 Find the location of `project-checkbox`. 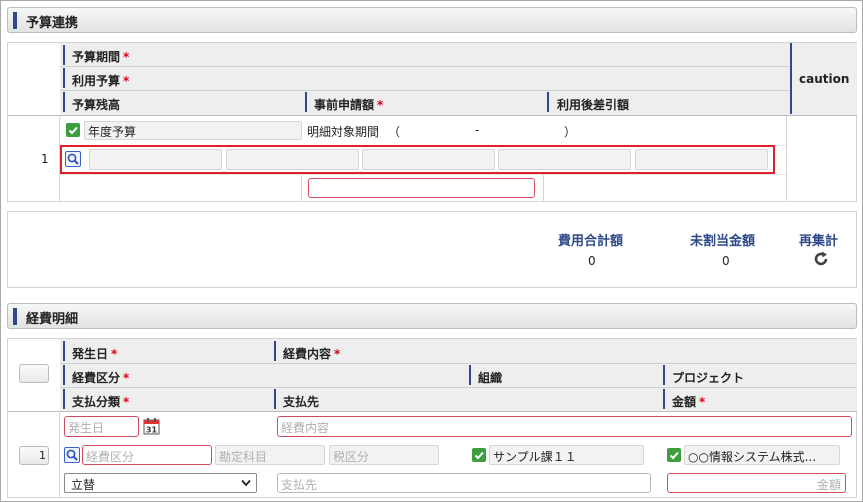

project-checkbox is located at coordinates (674, 455).